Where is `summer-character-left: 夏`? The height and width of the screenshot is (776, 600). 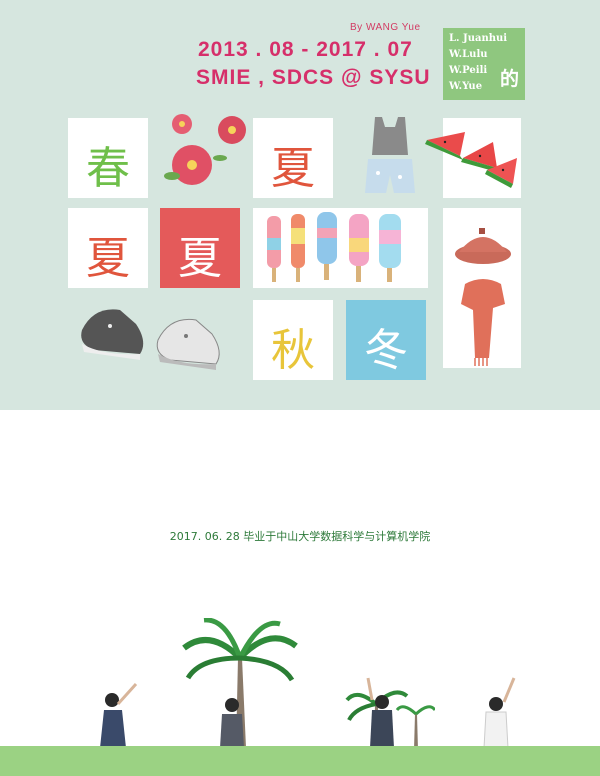
summer-character-left: 夏 is located at coordinates (108, 258).